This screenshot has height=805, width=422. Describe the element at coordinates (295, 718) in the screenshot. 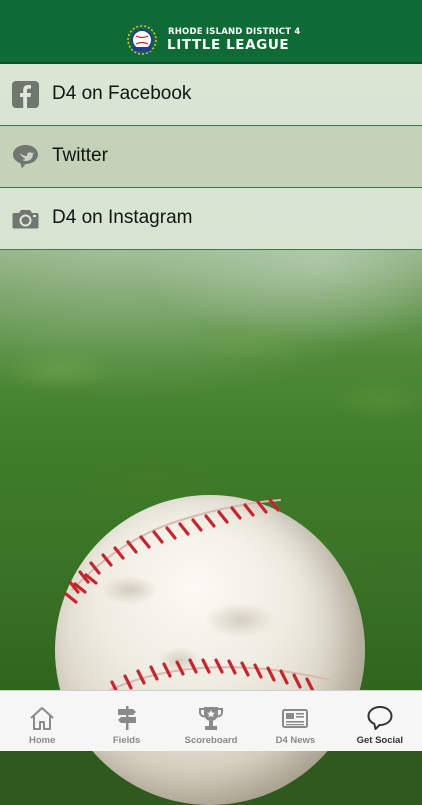

I see `newspaper-icon` at that location.